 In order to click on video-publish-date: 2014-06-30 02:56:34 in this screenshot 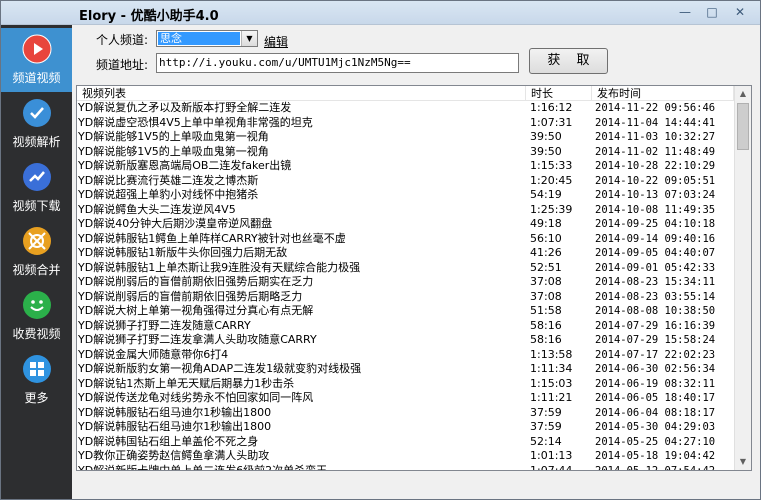, I will do `click(655, 369)`.